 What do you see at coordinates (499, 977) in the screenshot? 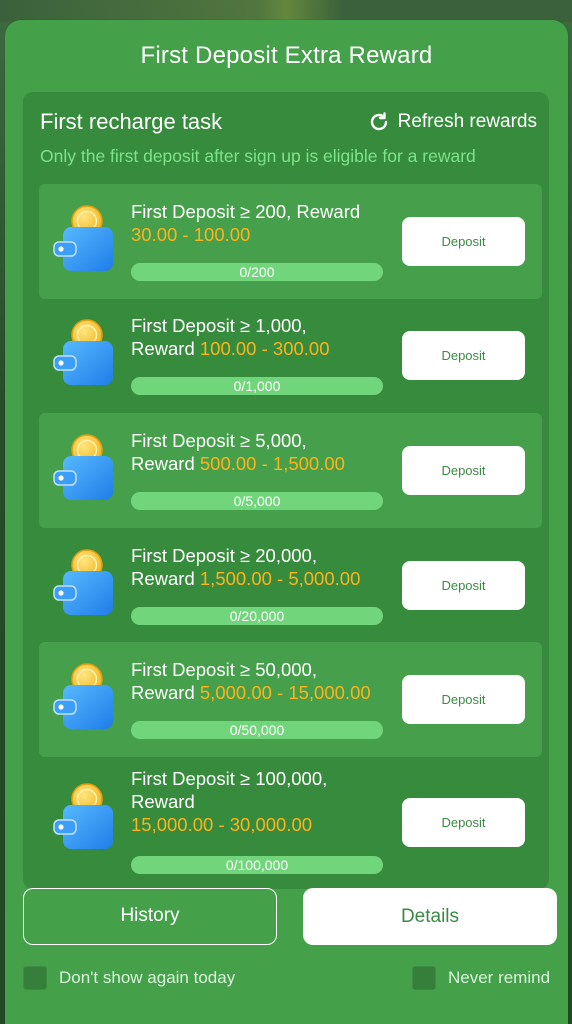
I see `never-remind-label: Never remind` at bounding box center [499, 977].